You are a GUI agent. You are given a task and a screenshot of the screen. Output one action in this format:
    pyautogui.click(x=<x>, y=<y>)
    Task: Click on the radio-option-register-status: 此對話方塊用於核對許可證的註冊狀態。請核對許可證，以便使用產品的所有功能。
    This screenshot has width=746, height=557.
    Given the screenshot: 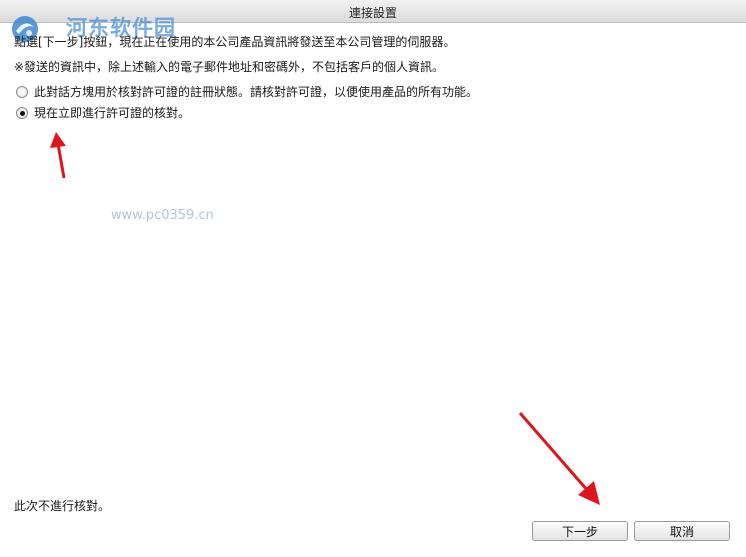 What is the action you would take?
    pyautogui.click(x=247, y=91)
    